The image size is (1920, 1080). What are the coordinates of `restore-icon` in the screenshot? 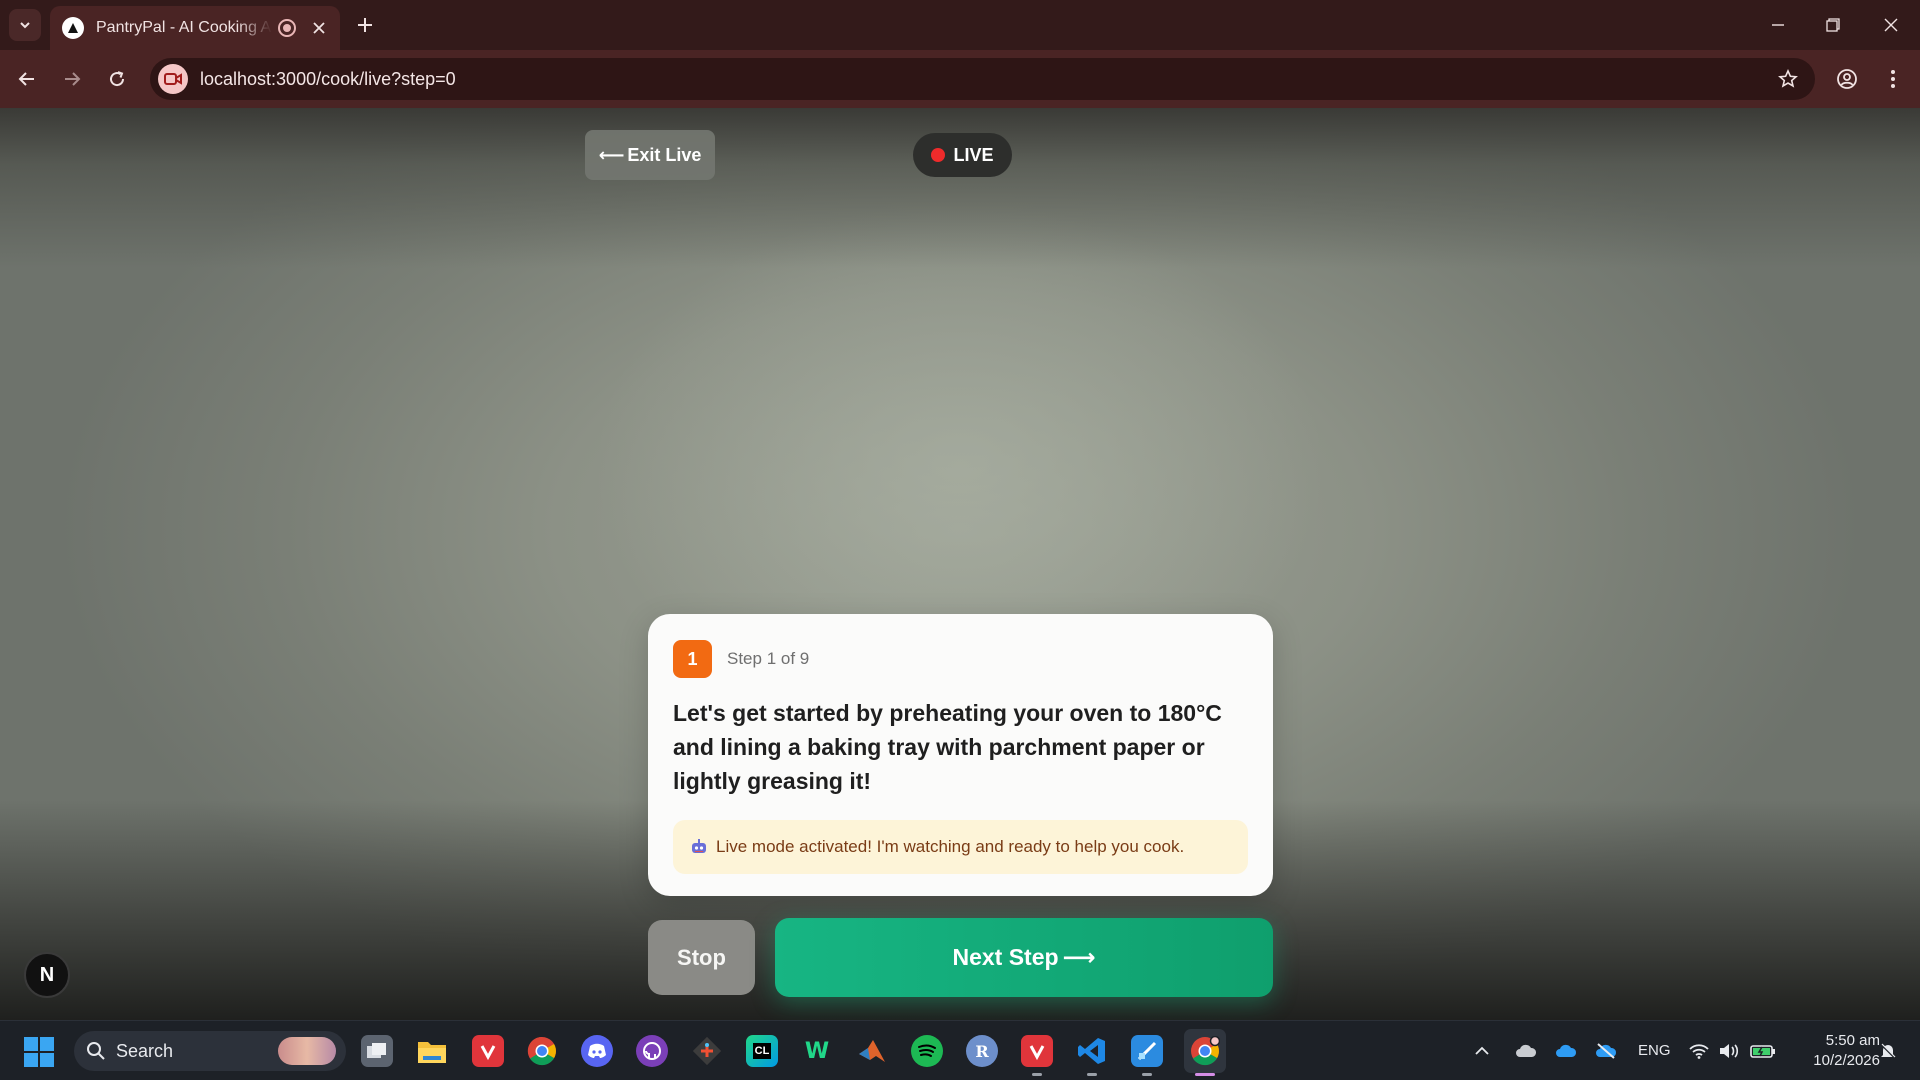 It's located at (1833, 25).